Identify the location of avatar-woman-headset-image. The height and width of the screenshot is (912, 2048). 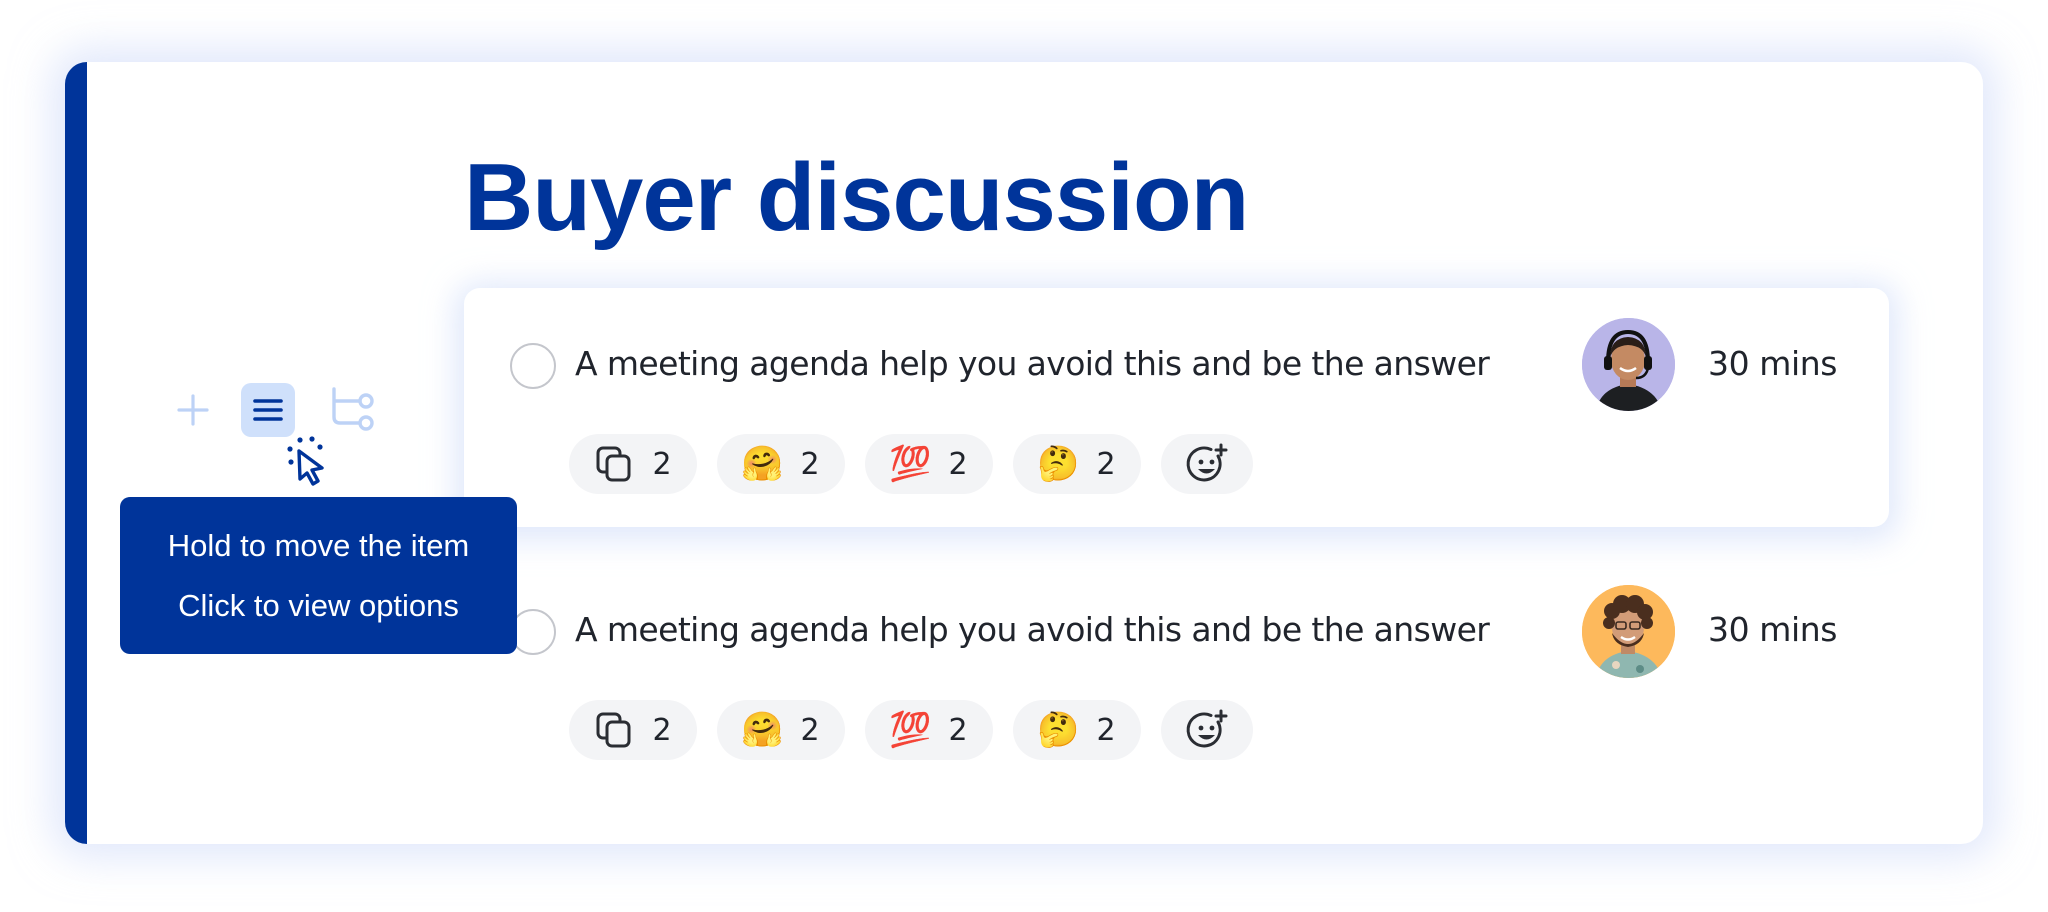
(1628, 364).